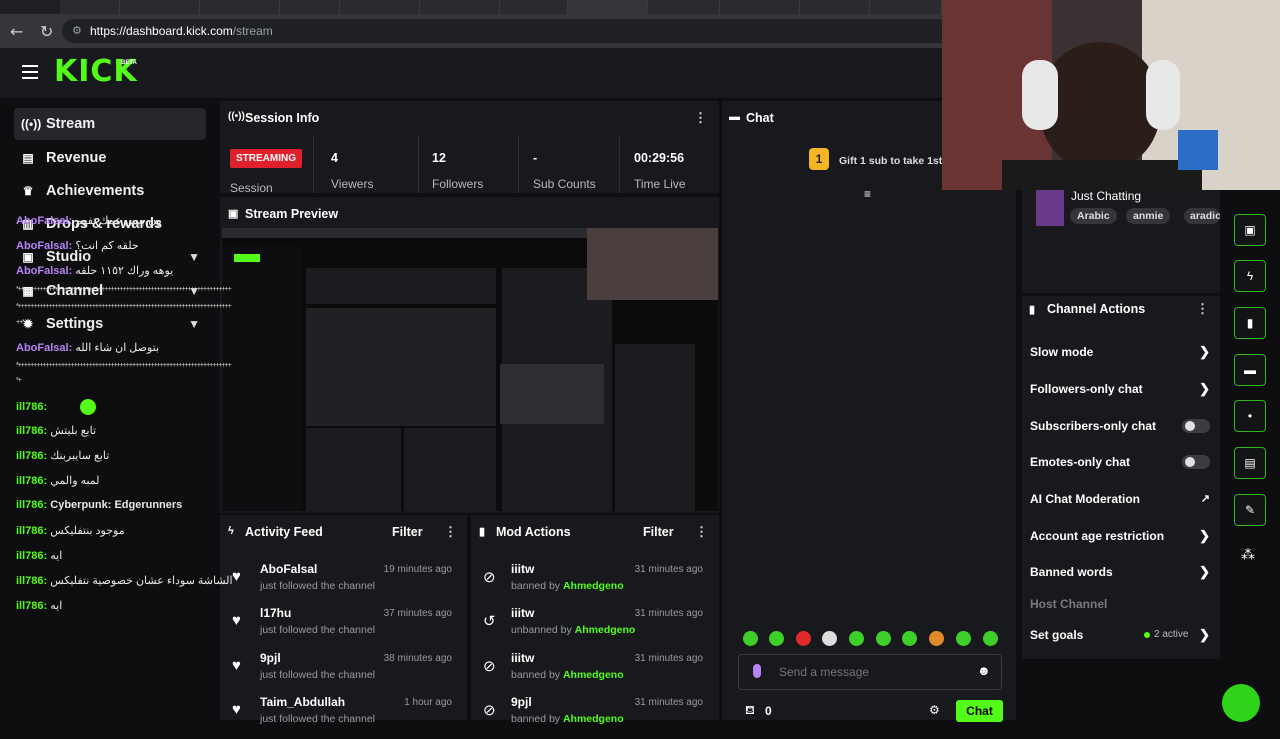  What do you see at coordinates (89, 221) in the screenshot?
I see `chat-message: AboFalsal: ون بيس عمك تفهم` at bounding box center [89, 221].